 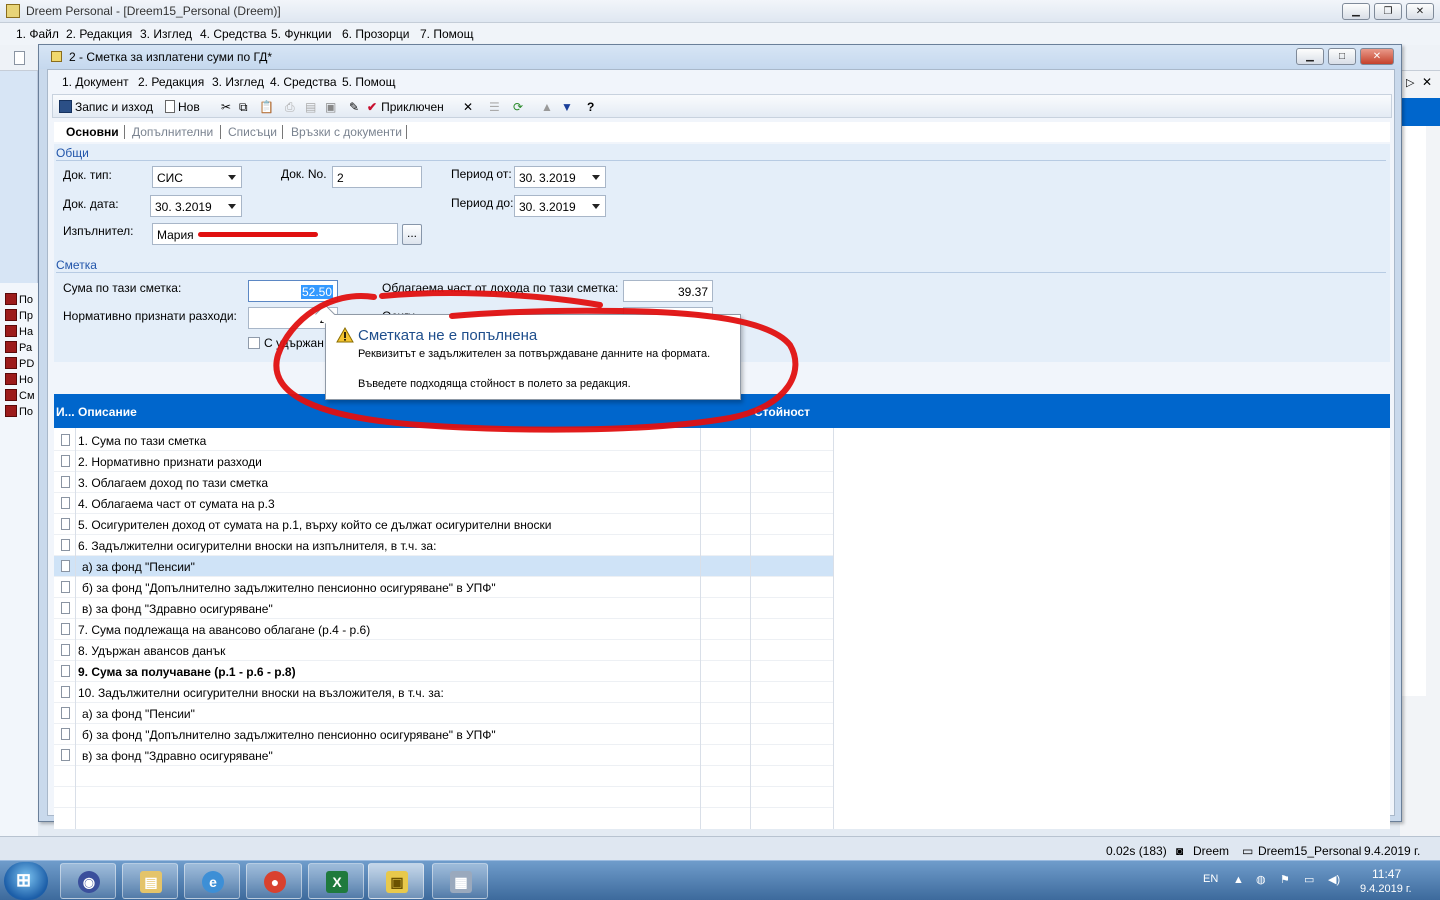 What do you see at coordinates (596, 177) in the screenshot?
I see `chevron-down-icon` at bounding box center [596, 177].